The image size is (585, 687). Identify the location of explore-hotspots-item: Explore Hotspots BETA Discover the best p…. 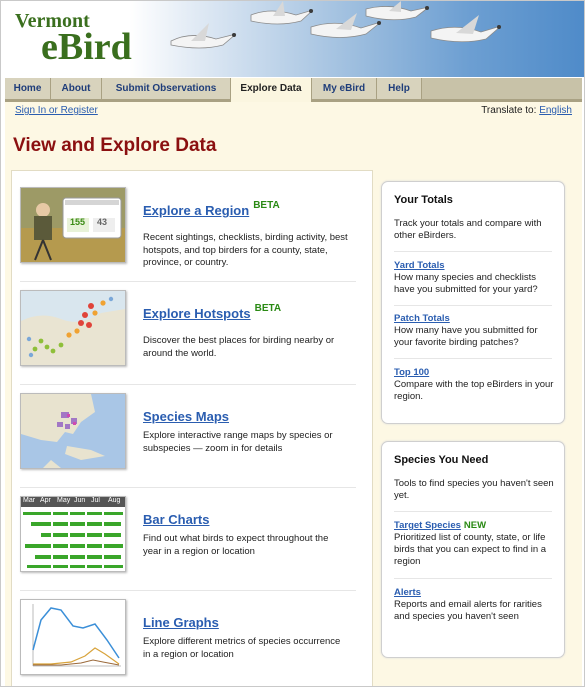
(192, 333).